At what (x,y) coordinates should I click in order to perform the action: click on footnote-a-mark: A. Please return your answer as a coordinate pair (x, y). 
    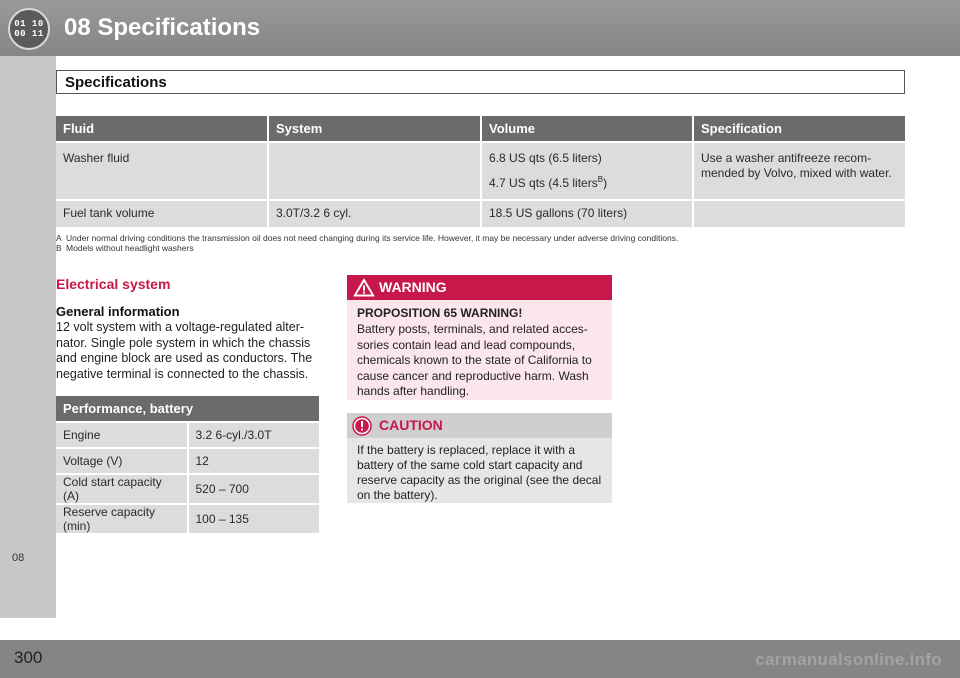
    Looking at the image, I should click on (59, 238).